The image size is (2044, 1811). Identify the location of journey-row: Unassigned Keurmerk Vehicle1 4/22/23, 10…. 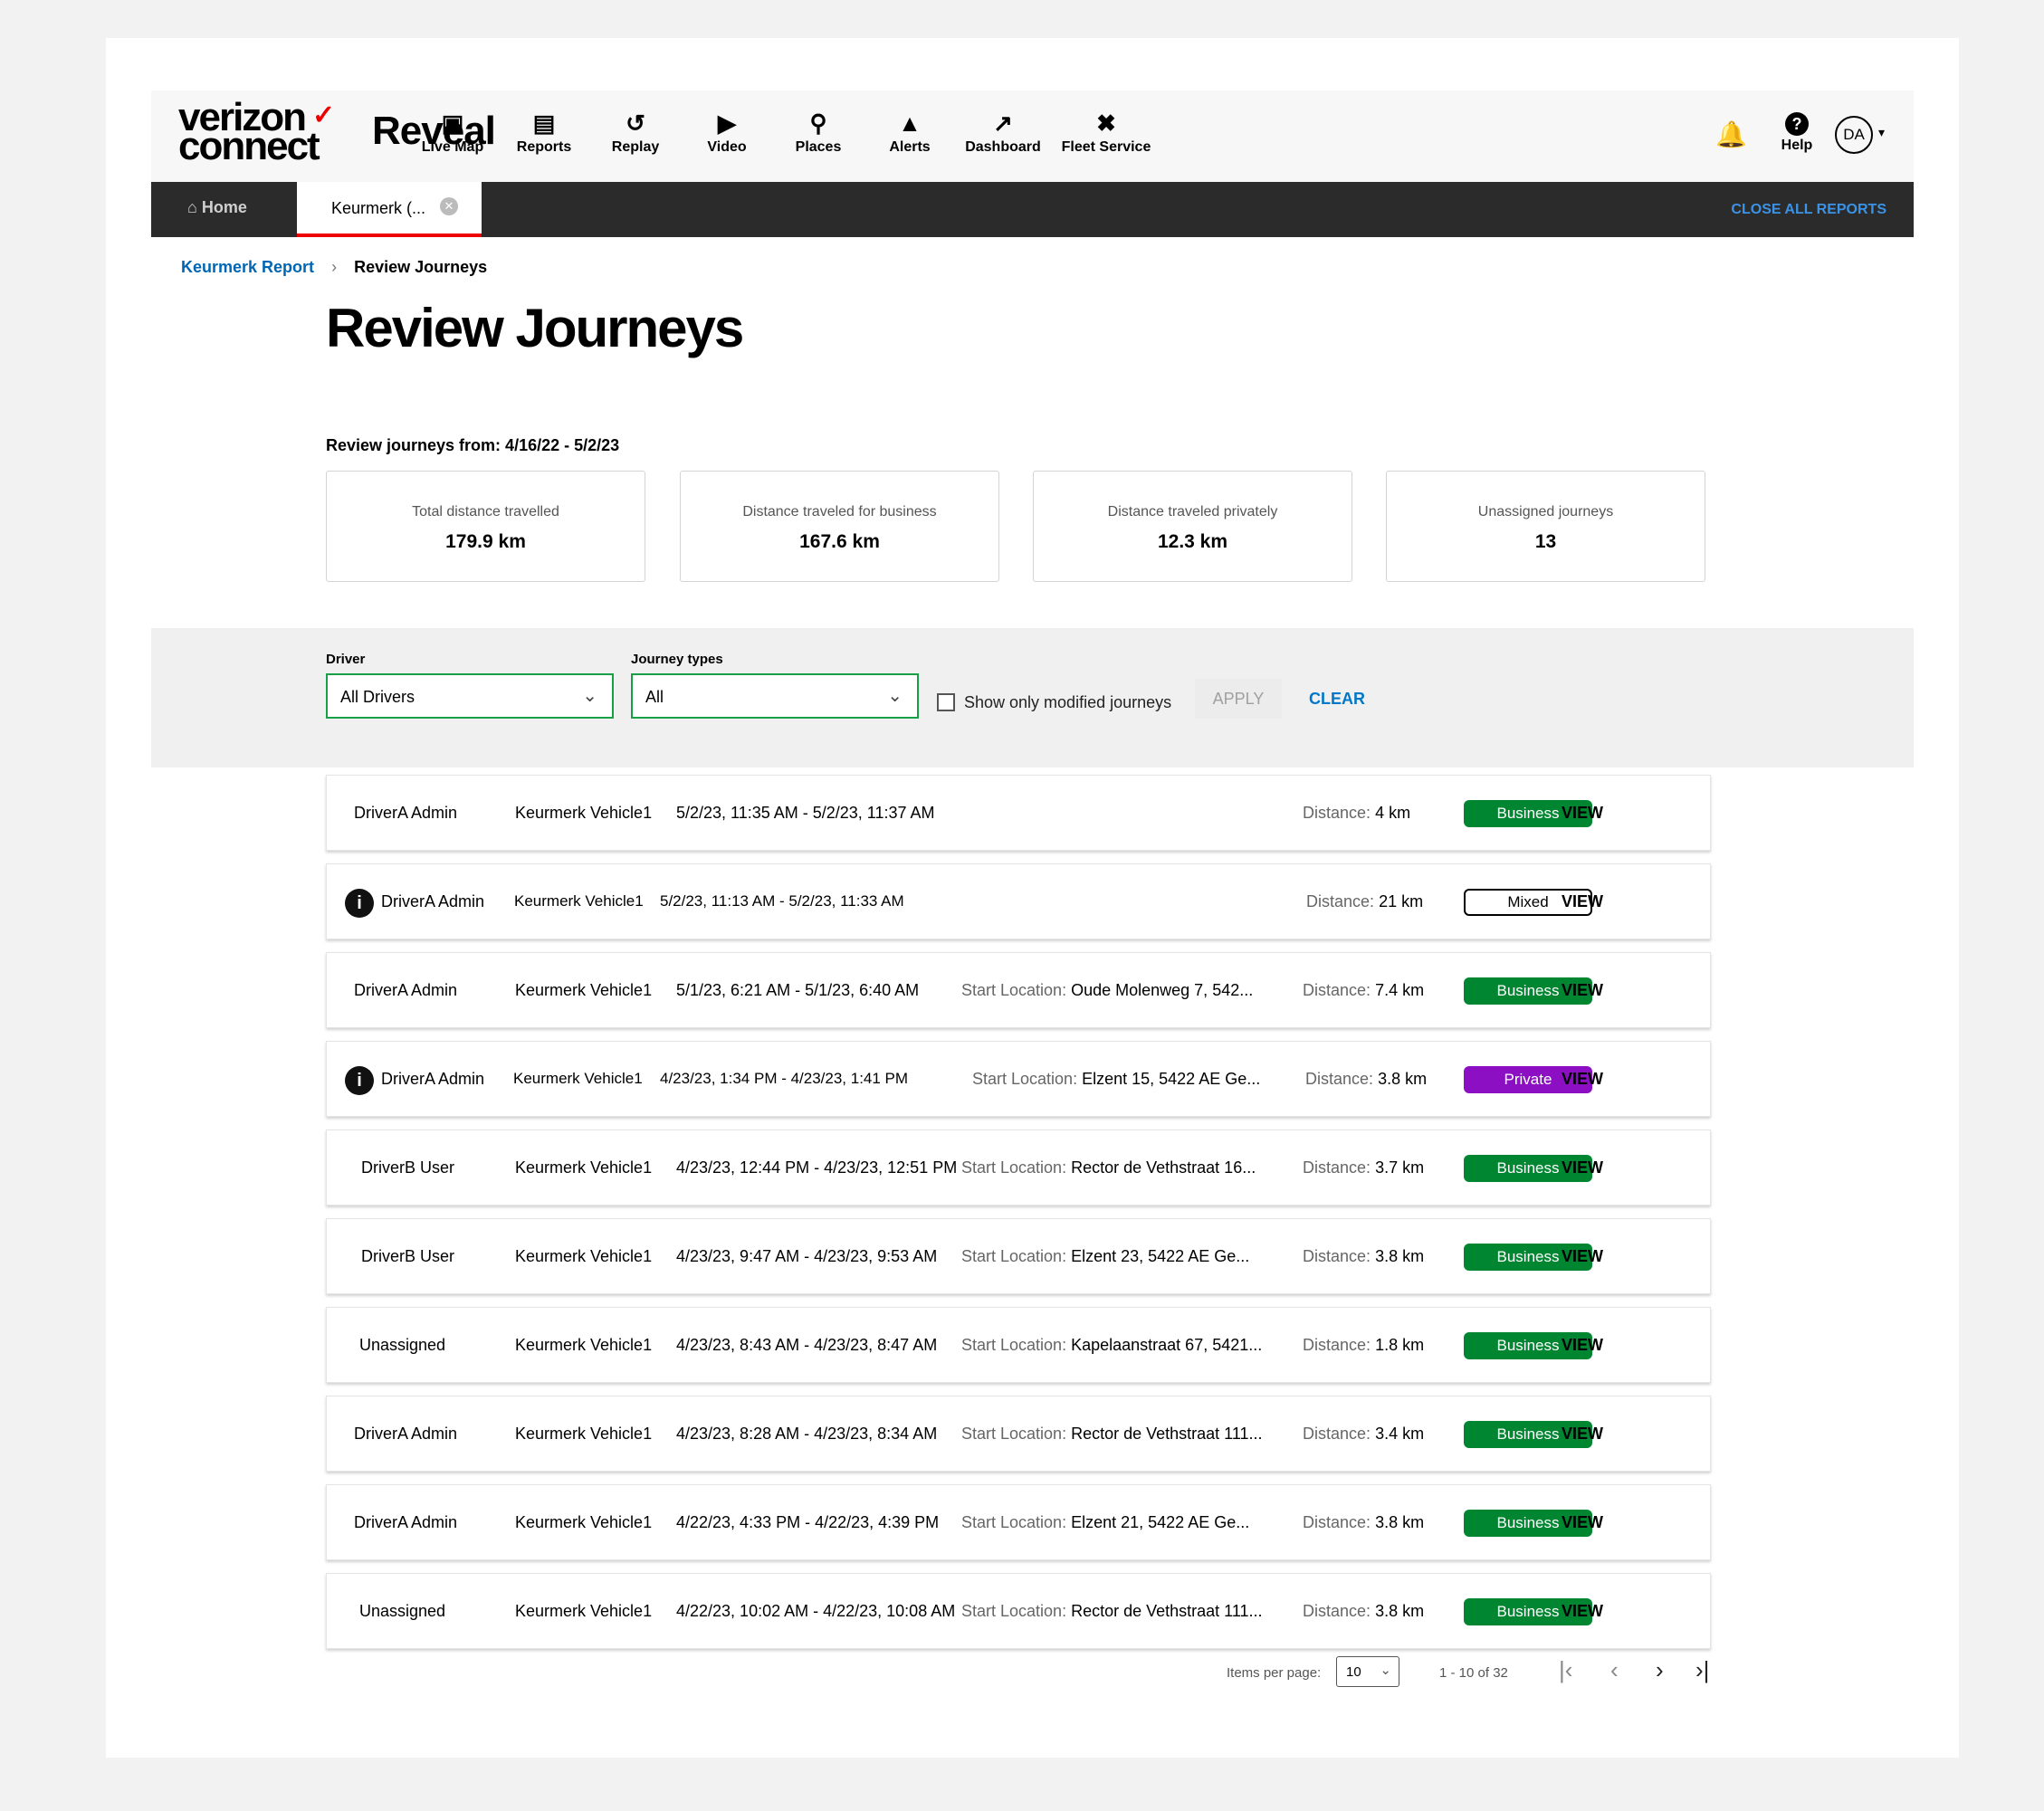
(1018, 1611).